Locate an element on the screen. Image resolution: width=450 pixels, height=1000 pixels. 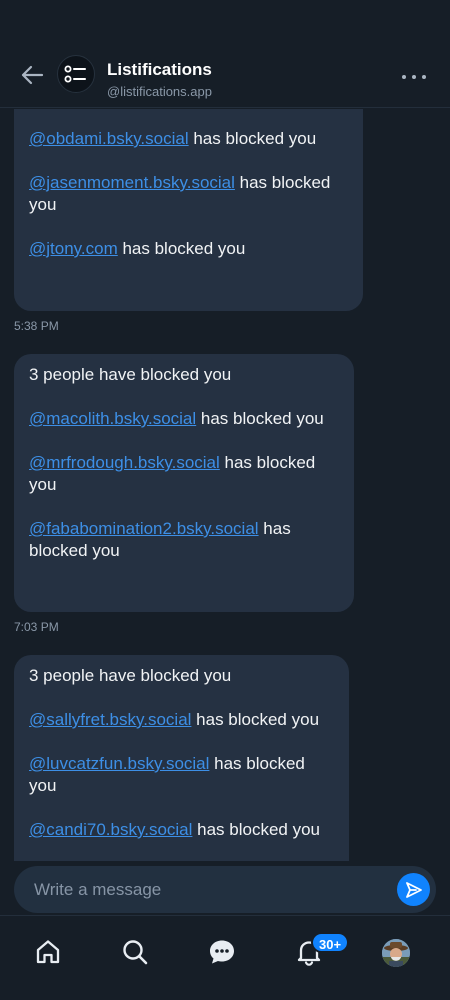
message-line: @macolith.bsky.social has blocked you is located at coordinates (176, 418).